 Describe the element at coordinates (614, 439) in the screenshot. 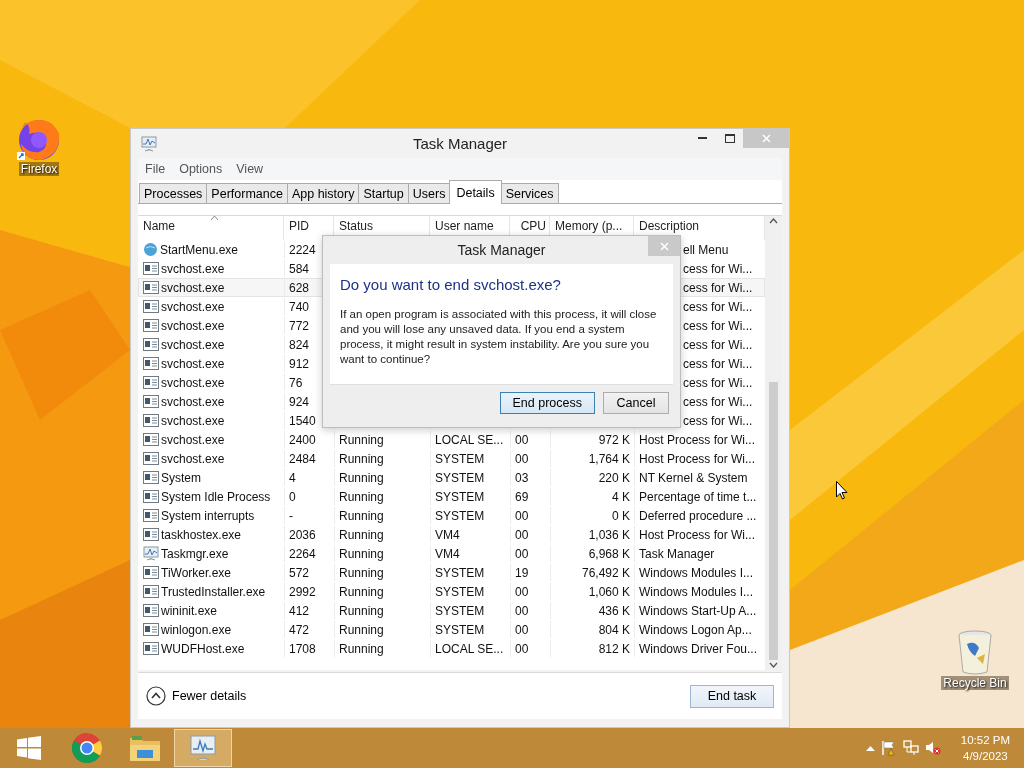

I see `table-cell: 972 K` at that location.